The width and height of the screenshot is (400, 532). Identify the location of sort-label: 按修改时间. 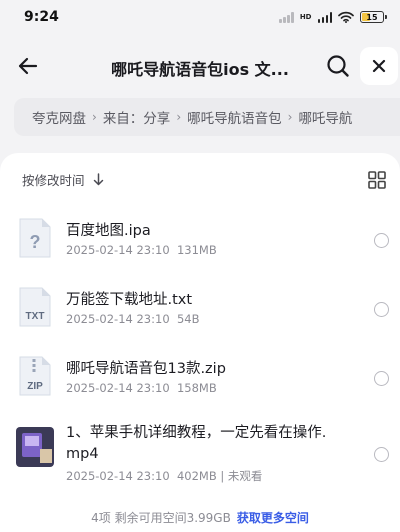
(53, 180).